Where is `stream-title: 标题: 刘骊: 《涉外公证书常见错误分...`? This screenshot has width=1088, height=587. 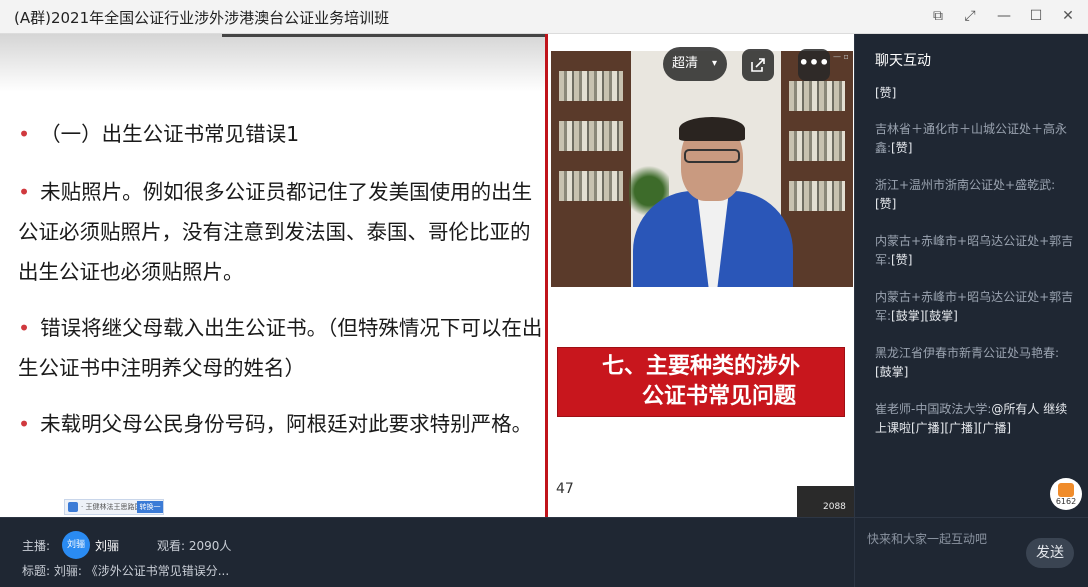
stream-title: 标题: 刘骊: 《涉外公证书常见错误分... is located at coordinates (126, 571).